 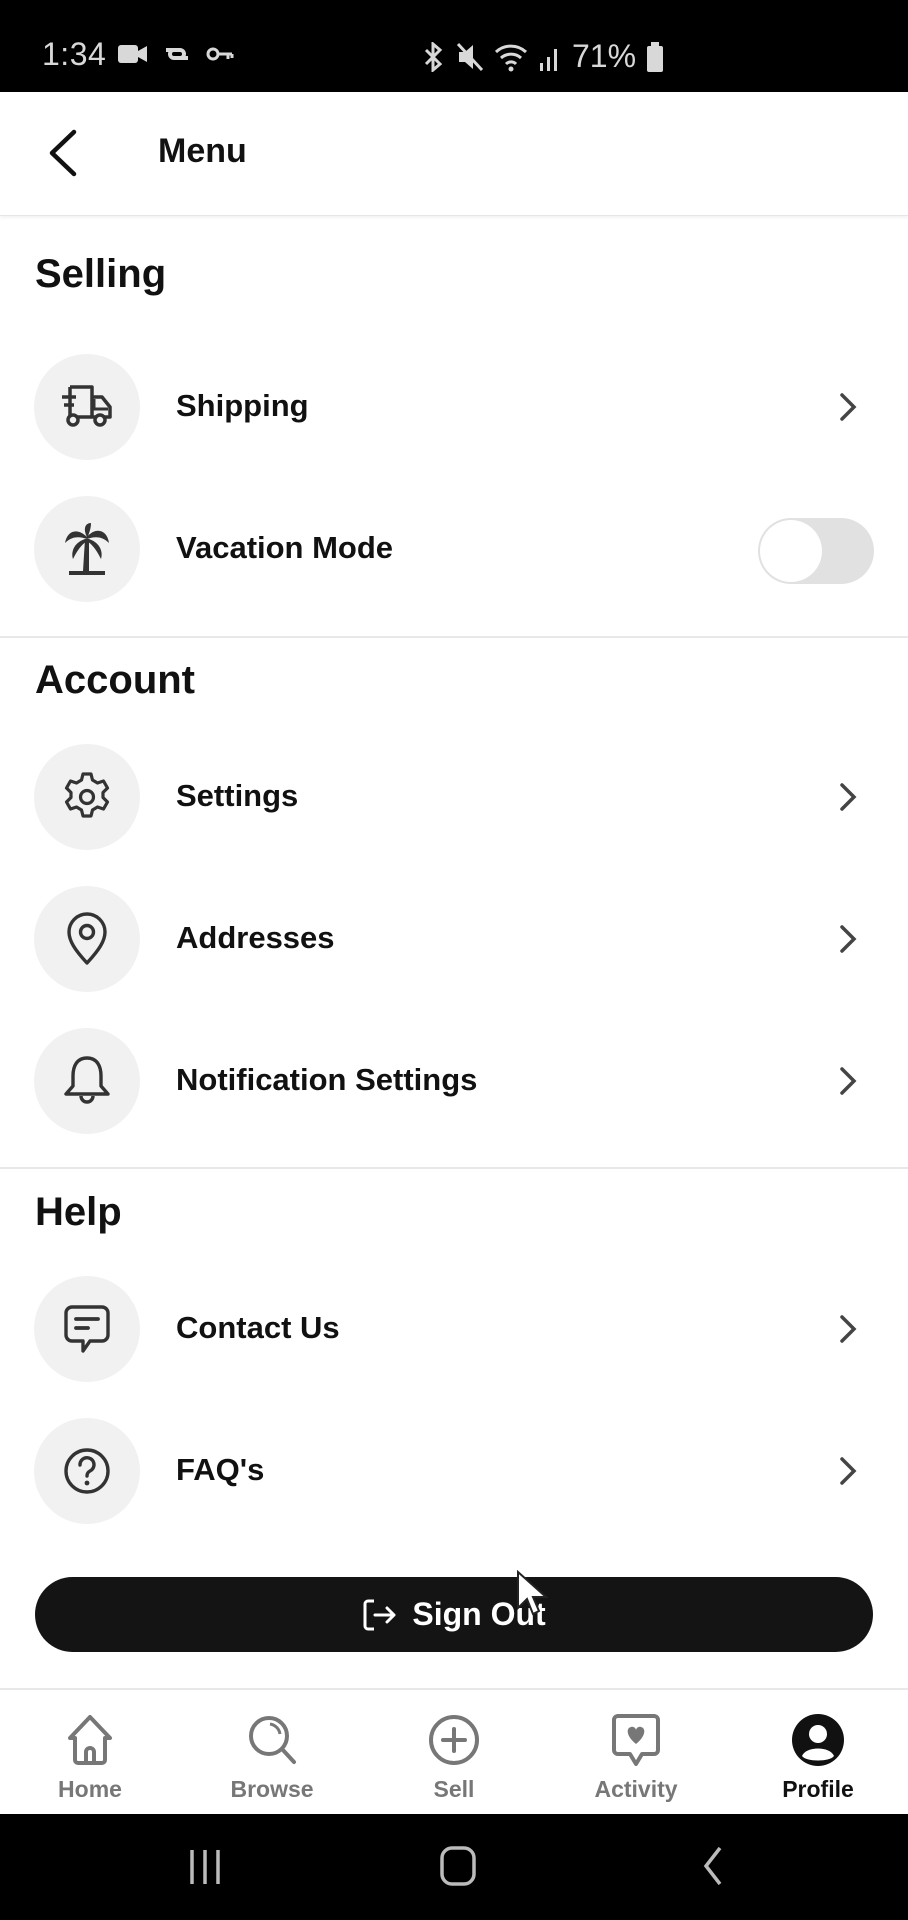 What do you see at coordinates (433, 56) in the screenshot?
I see `bluetooth-icon` at bounding box center [433, 56].